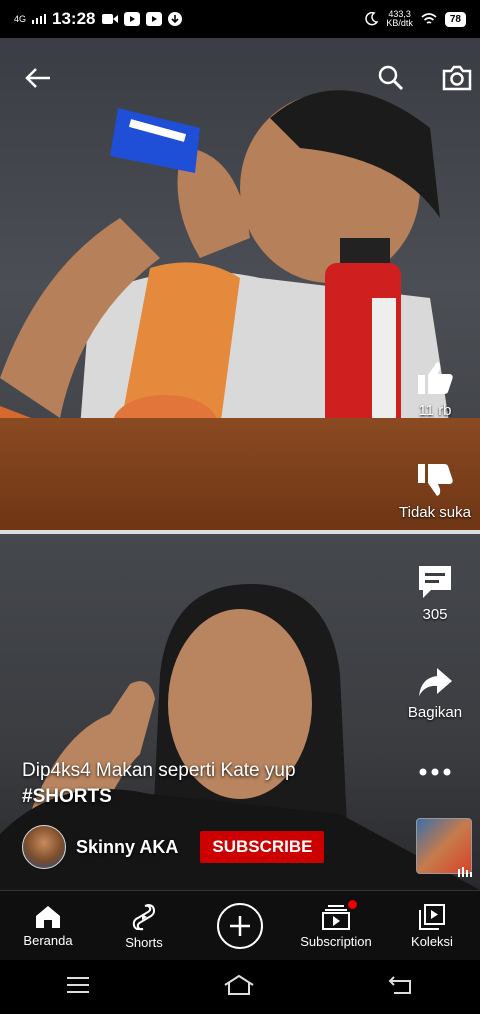 The image size is (480, 1014). I want to click on like-count: 11 rb, so click(435, 410).